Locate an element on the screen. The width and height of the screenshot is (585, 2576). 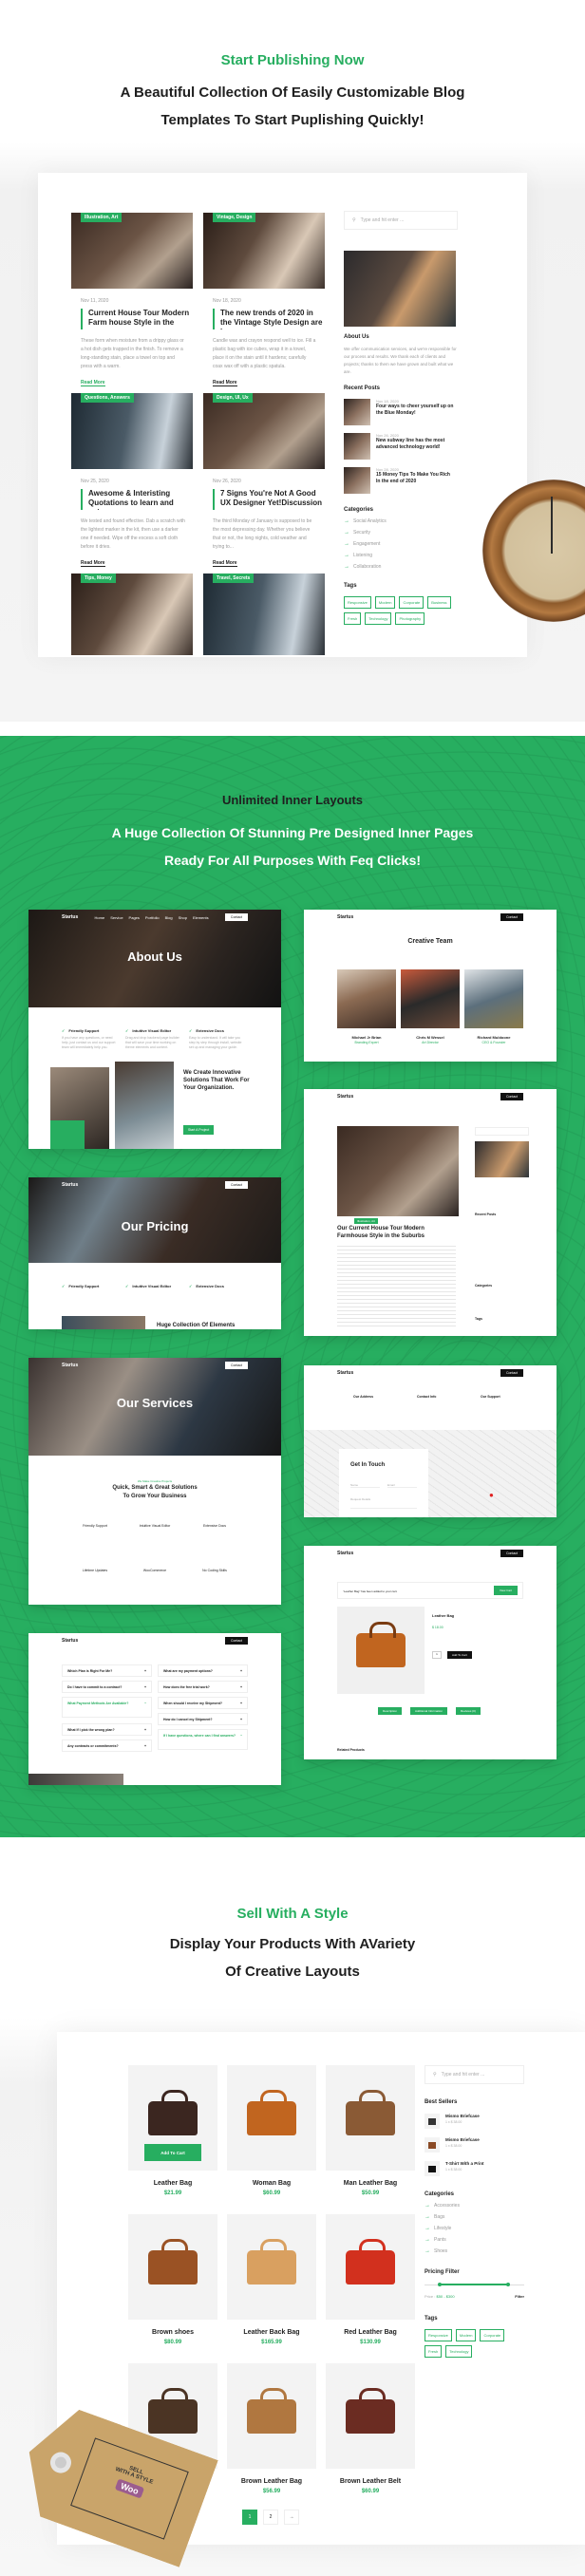
post-tag: Questions, Answers is located at coordinates (108, 398).